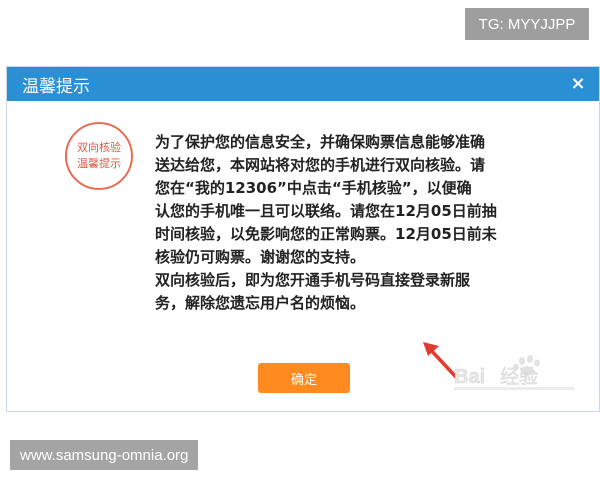 The image size is (600, 480). Describe the element at coordinates (320, 142) in the screenshot. I see `message-line: 为了保护您的信息安全，并确保购票信息能够准确` at that location.